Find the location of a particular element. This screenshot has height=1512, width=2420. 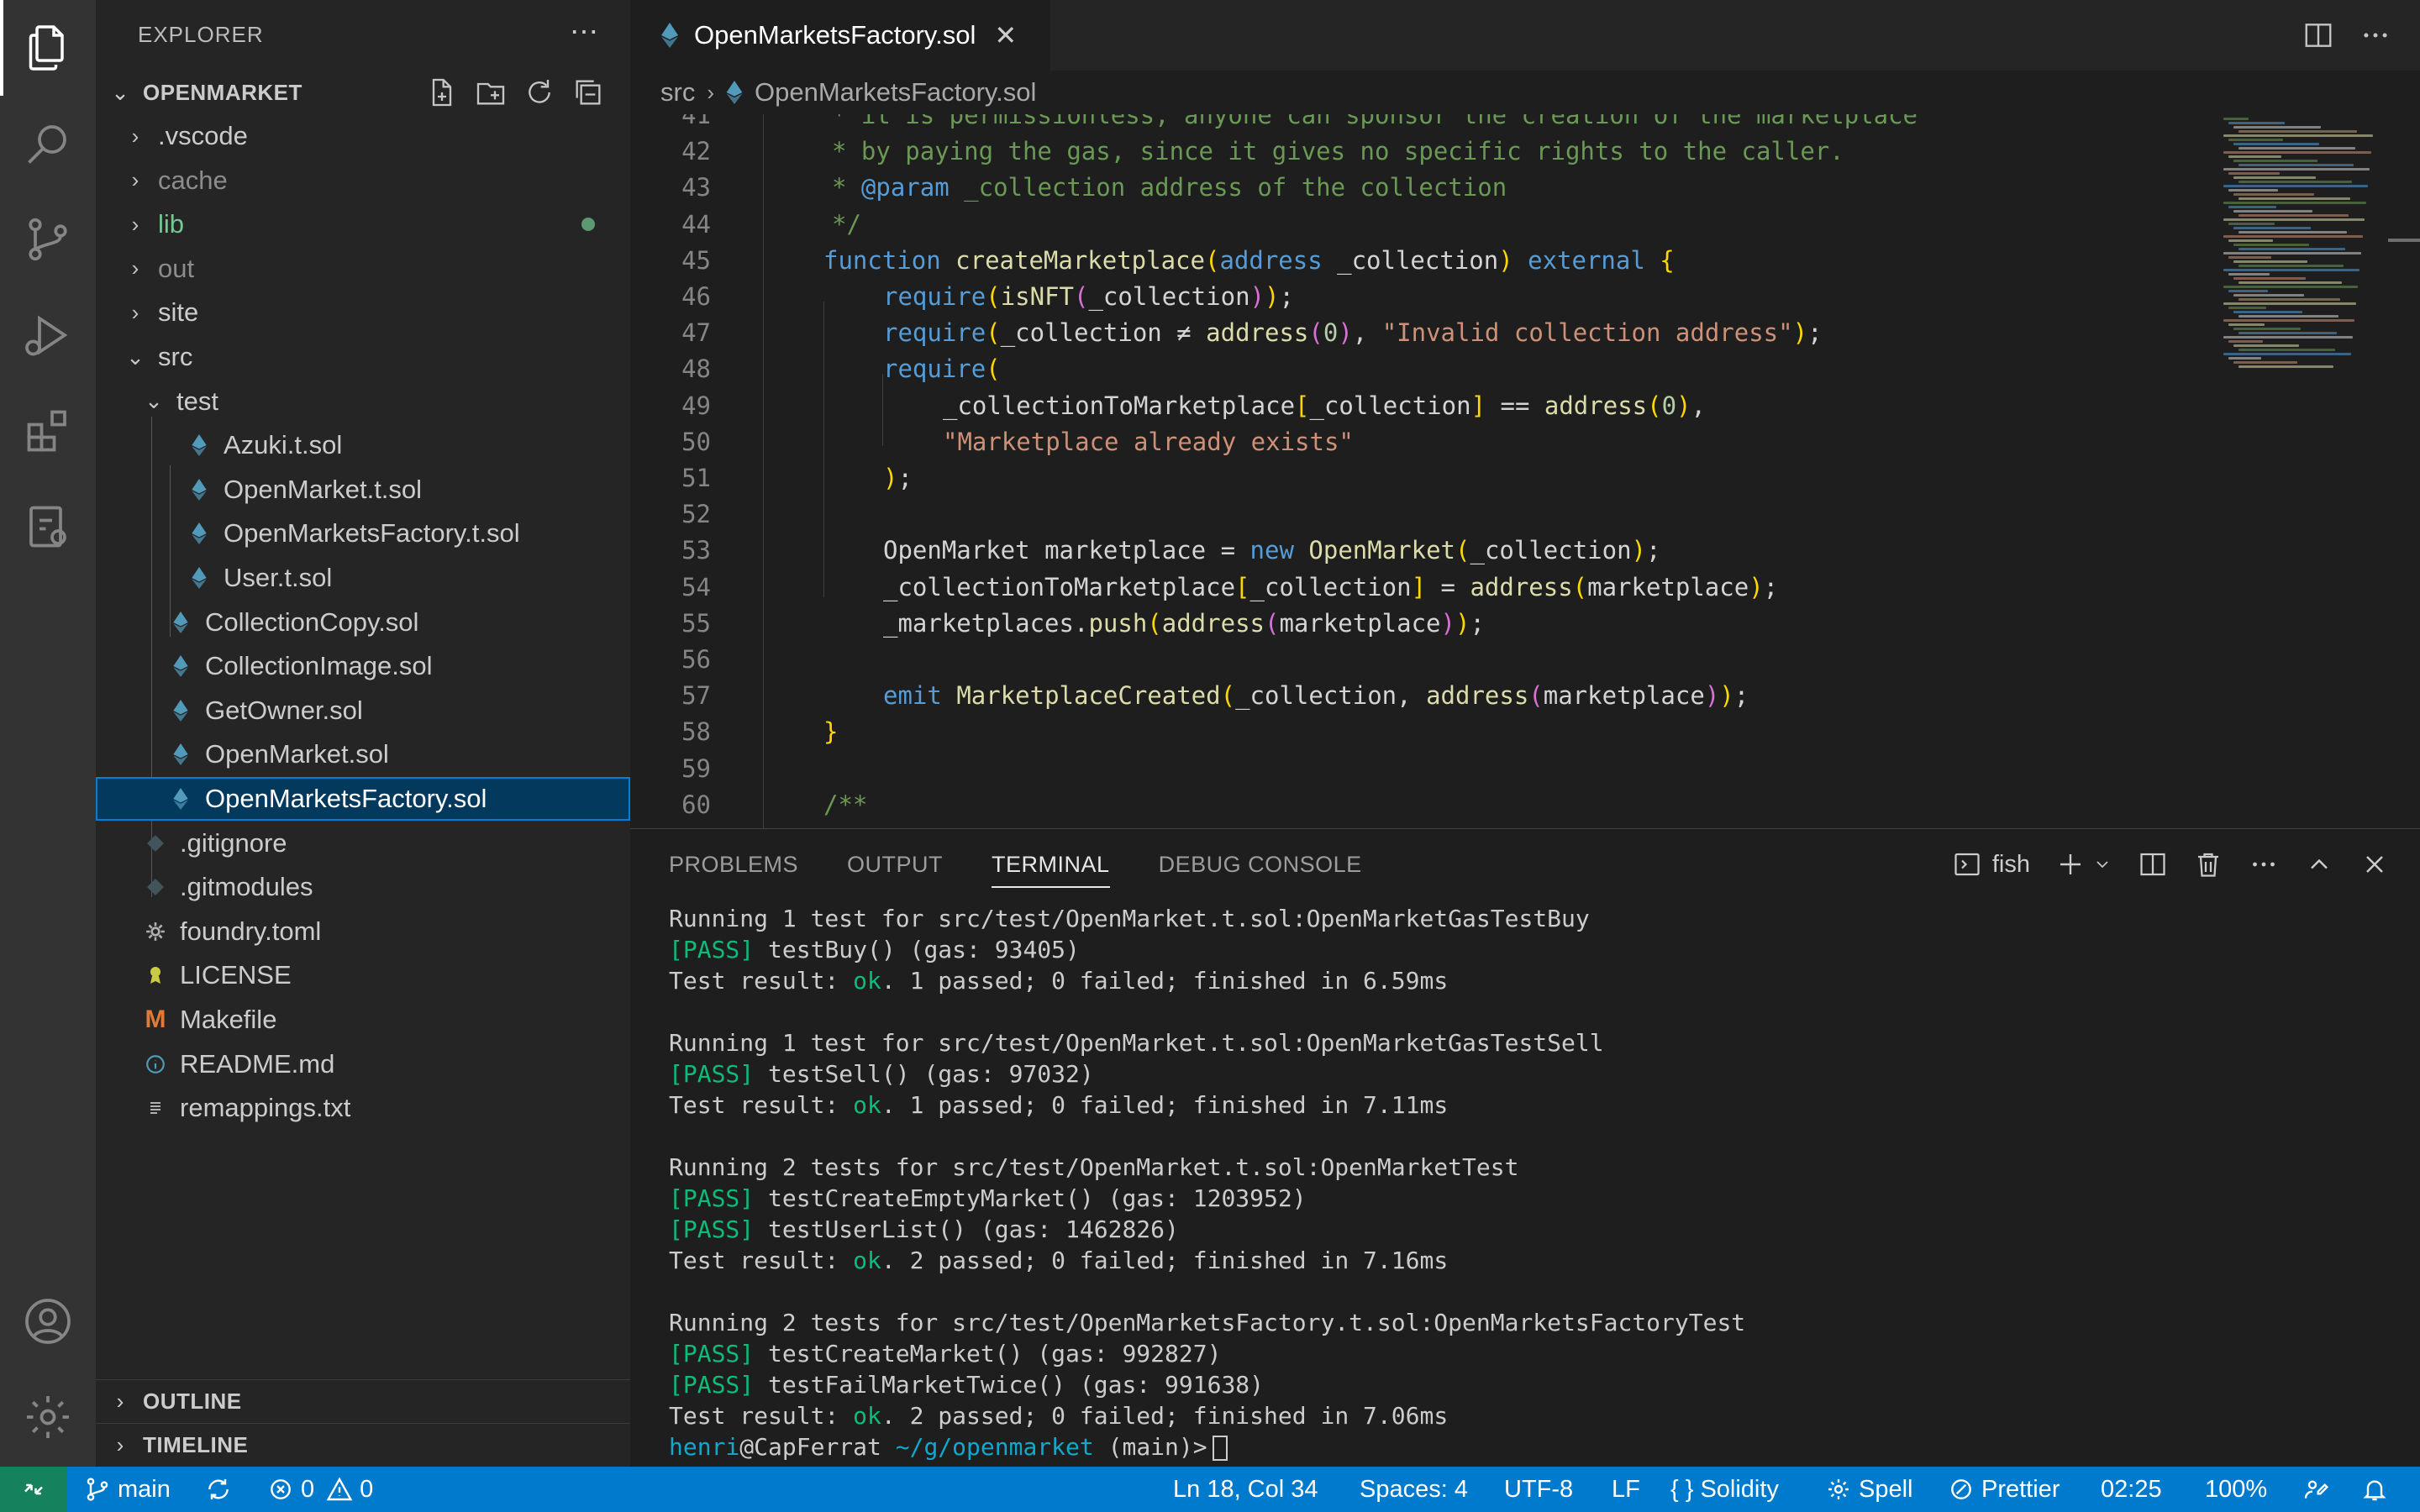

tree-item: › cache is located at coordinates (363, 180).